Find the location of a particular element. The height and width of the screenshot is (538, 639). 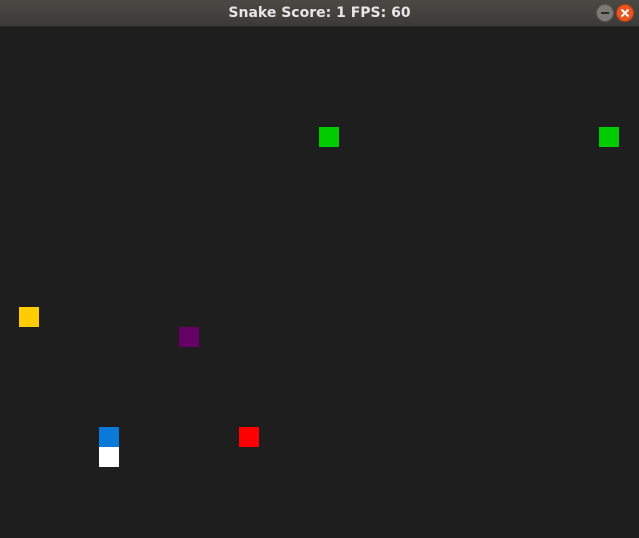

snake-head is located at coordinates (109, 437).